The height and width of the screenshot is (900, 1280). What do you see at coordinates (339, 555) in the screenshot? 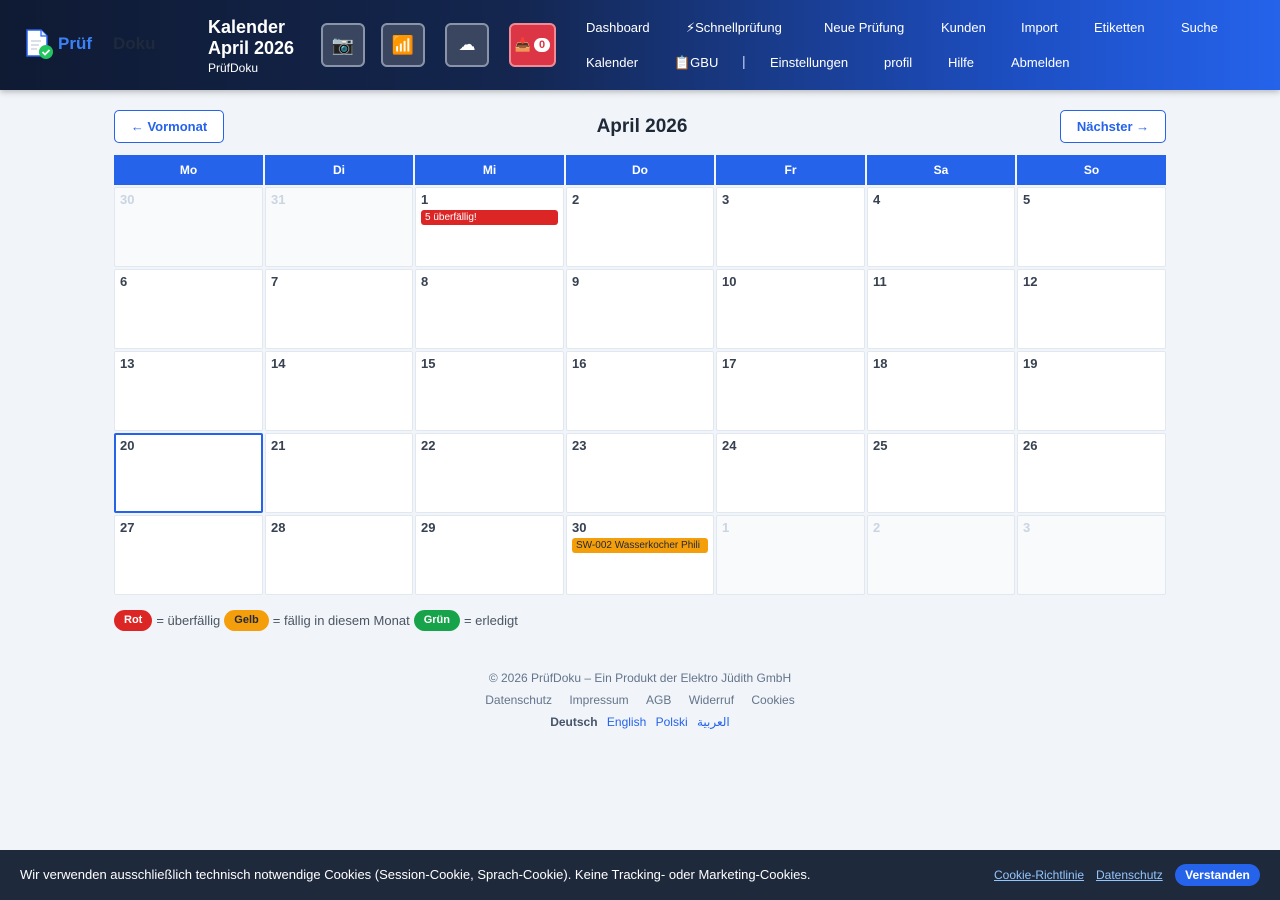
I see `calendar-day: 28` at bounding box center [339, 555].